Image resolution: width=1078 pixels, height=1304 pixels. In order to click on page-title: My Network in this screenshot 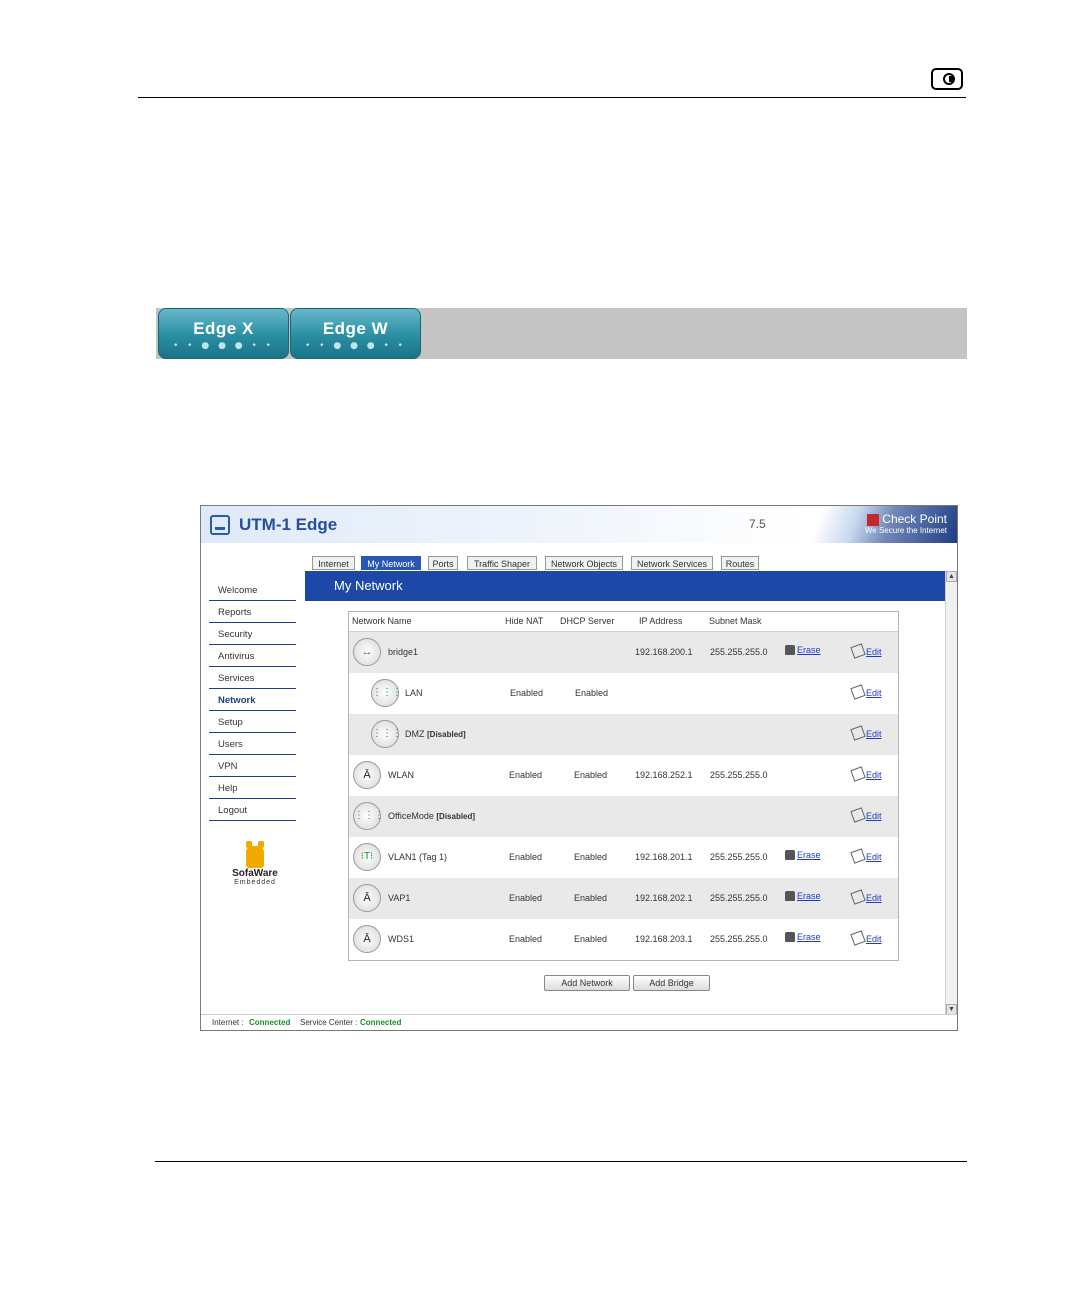, I will do `click(368, 585)`.